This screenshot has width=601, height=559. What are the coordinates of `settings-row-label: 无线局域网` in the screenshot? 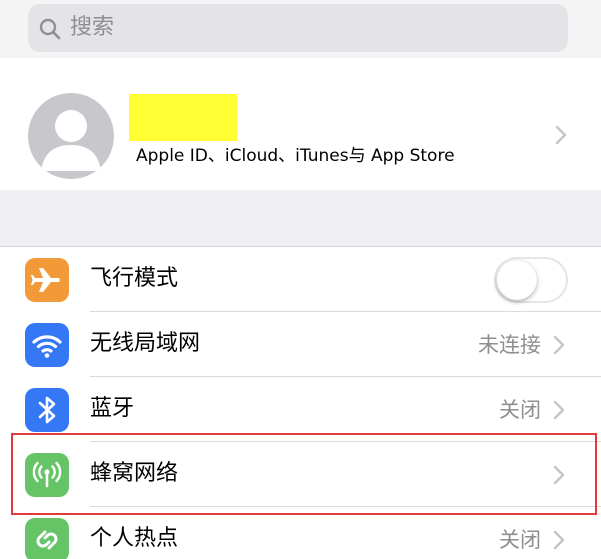 It's located at (145, 343).